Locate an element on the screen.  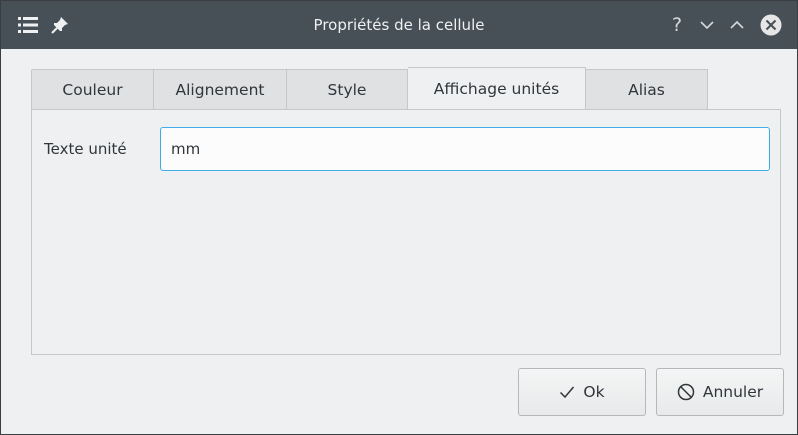
tab-couleur: Couleur is located at coordinates (92, 89).